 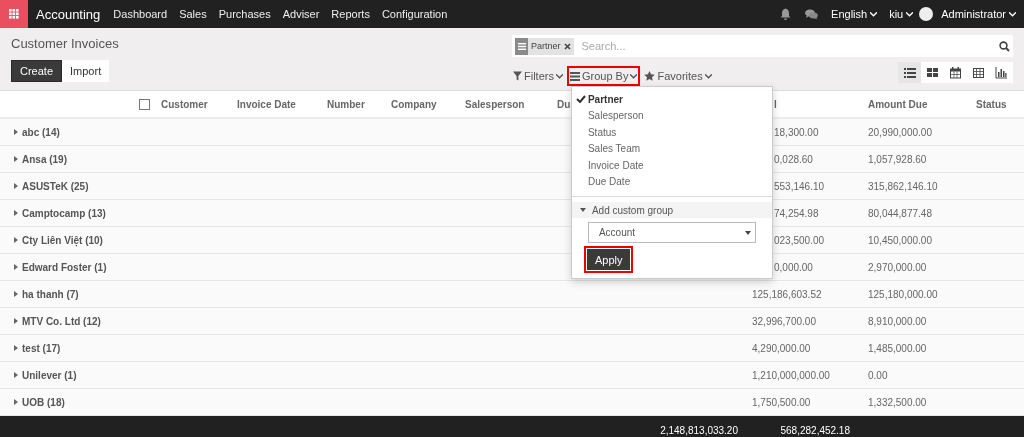 I want to click on table-cell-text: 1,210,000,000.00, so click(x=791, y=375).